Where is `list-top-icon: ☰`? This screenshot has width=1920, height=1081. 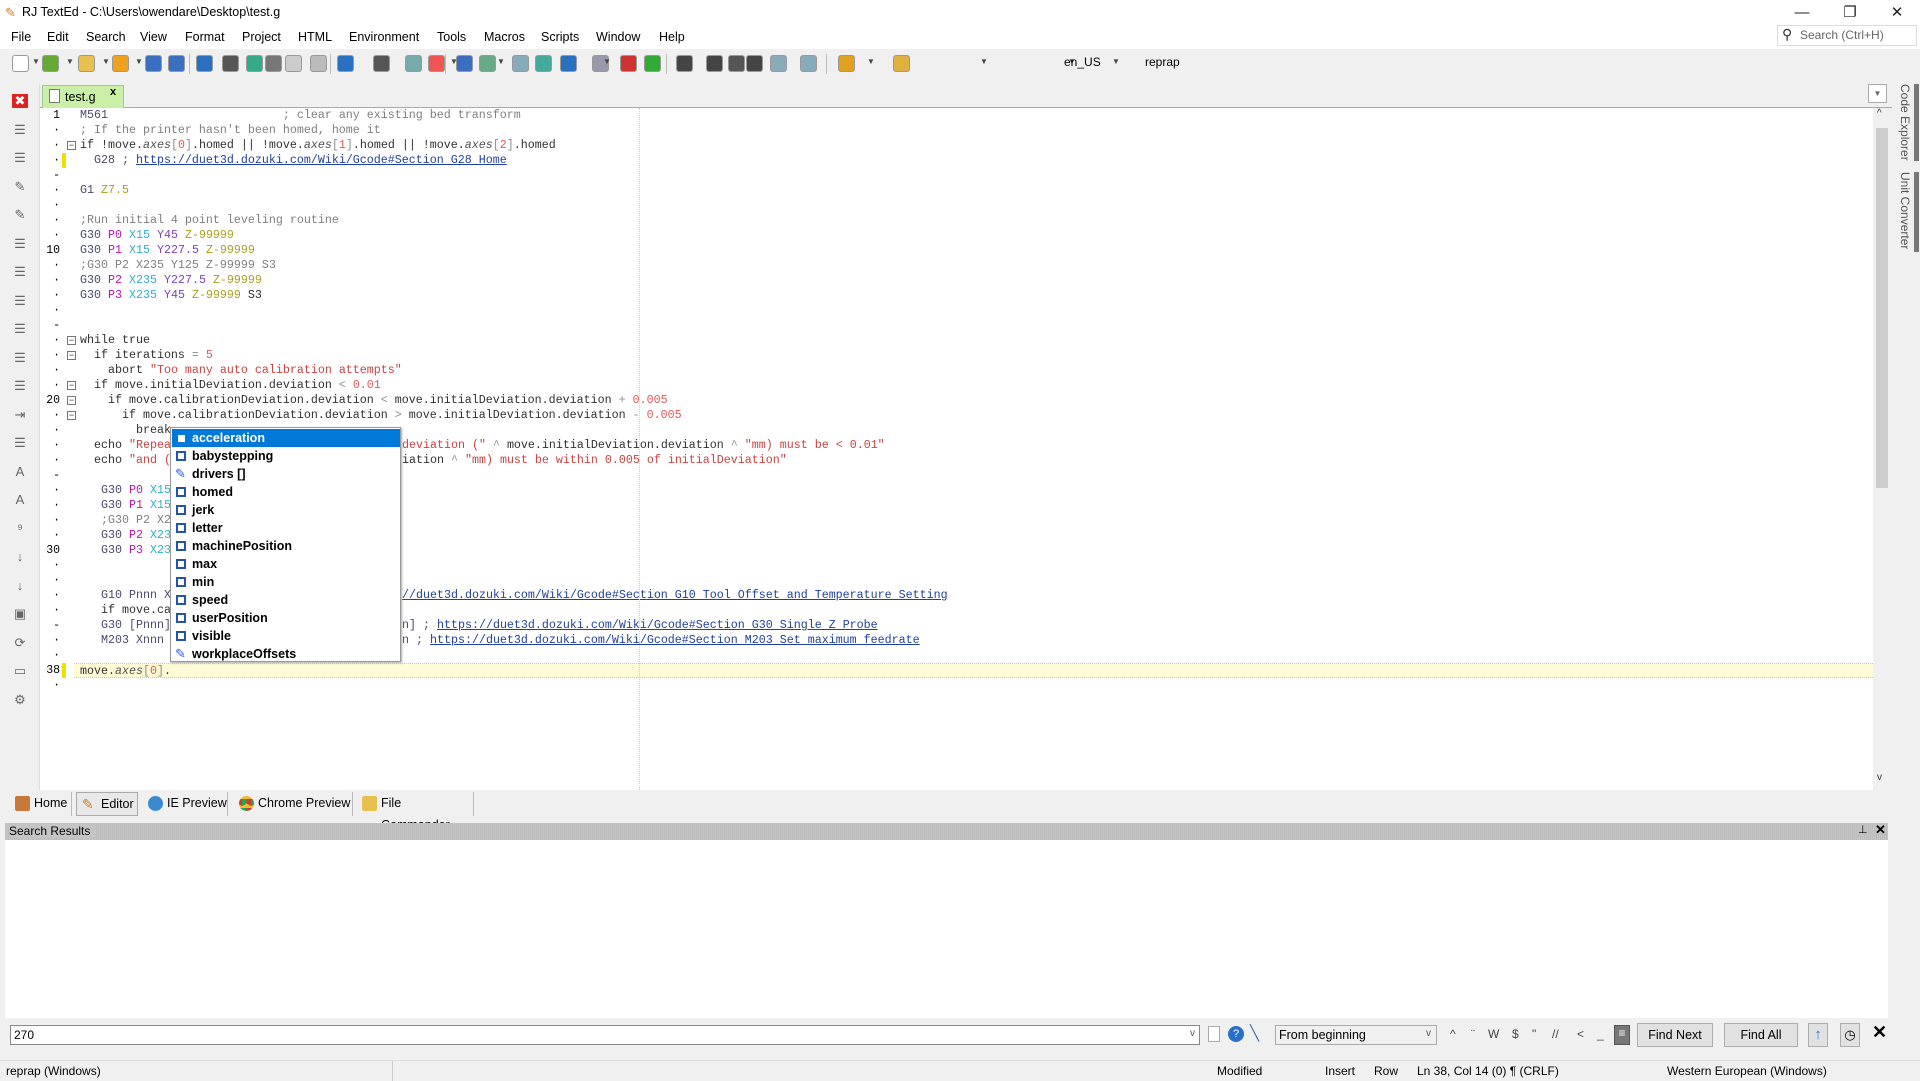
list-top-icon: ☰ is located at coordinates (20, 300).